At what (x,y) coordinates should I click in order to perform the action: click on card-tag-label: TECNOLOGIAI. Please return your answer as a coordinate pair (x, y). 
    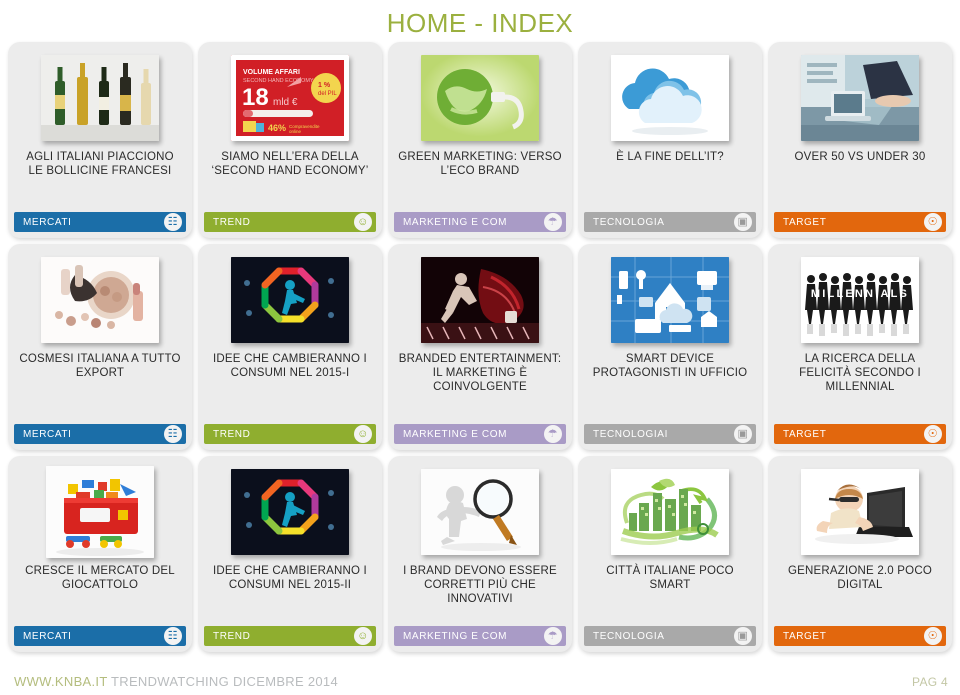
    Looking at the image, I should click on (630, 434).